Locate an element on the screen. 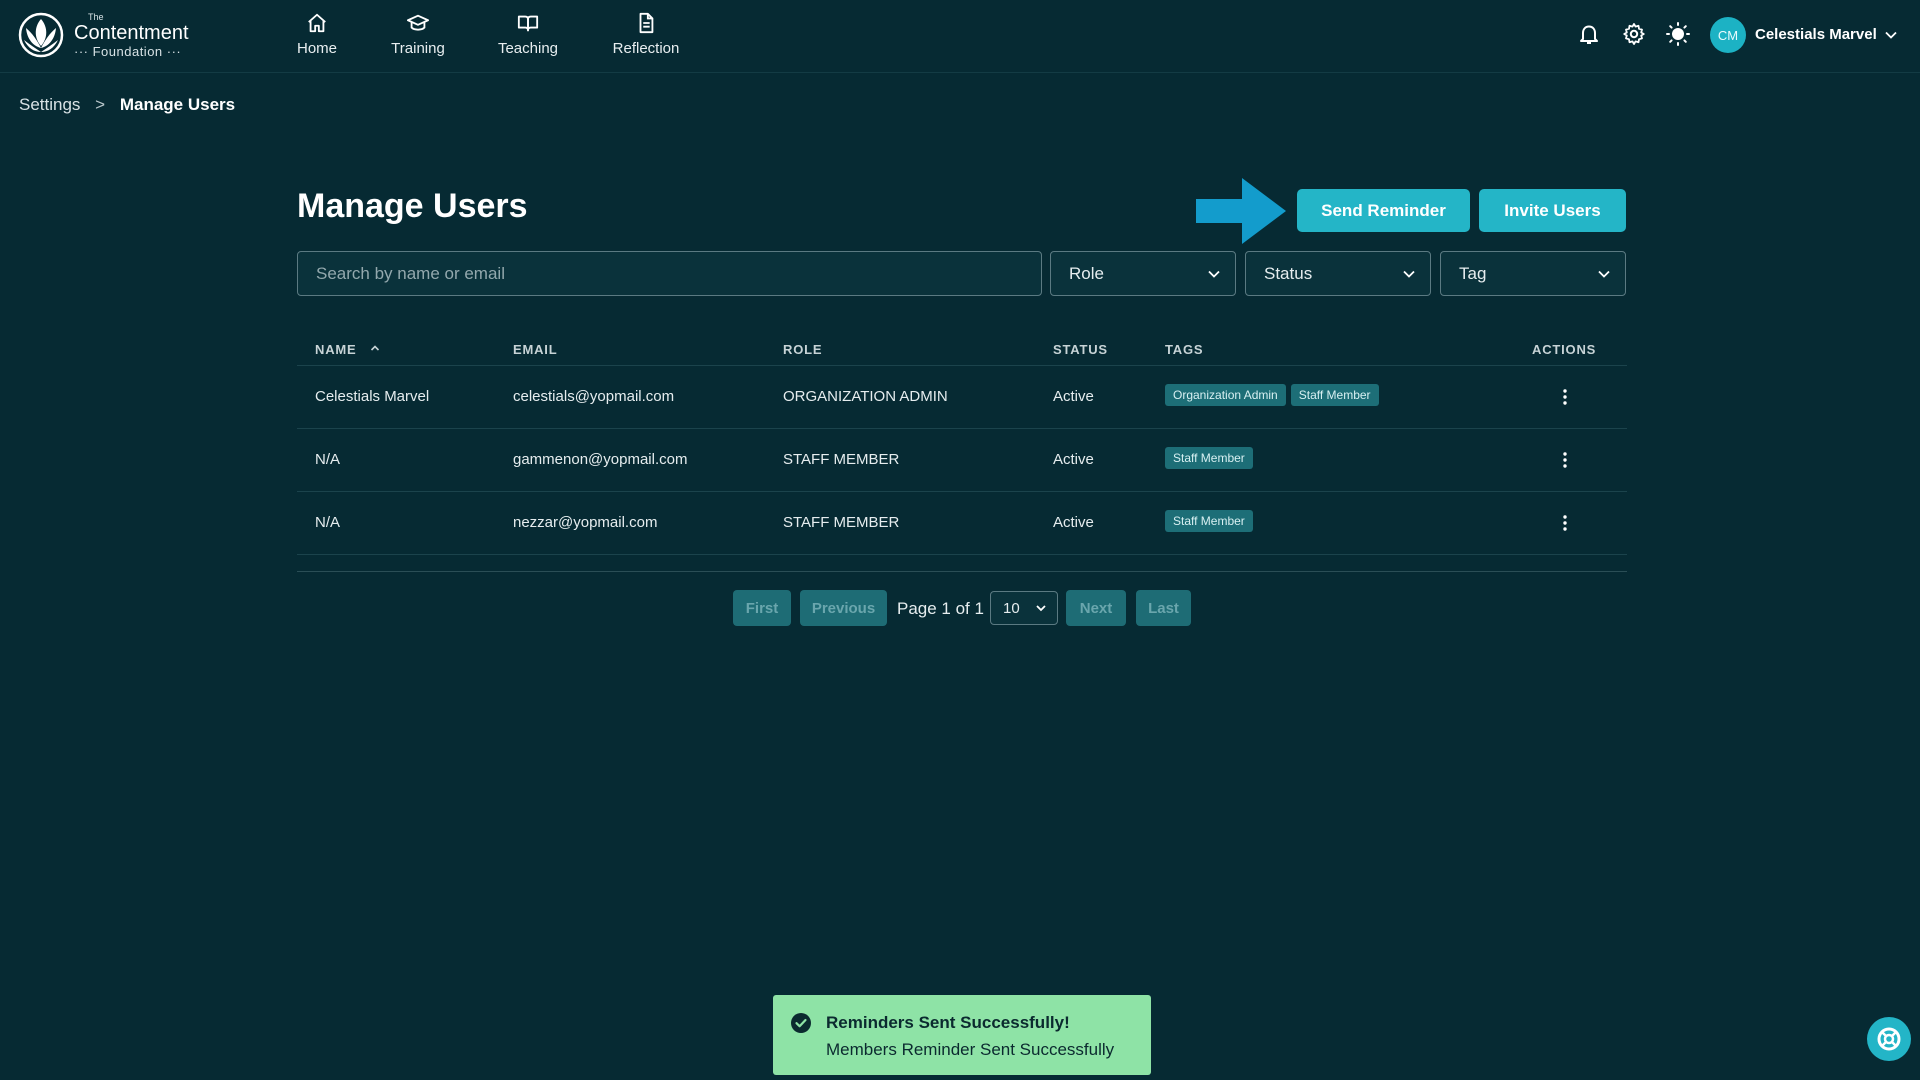 The width and height of the screenshot is (1920, 1080). invite-users-button: Invite Users is located at coordinates (1552, 210).